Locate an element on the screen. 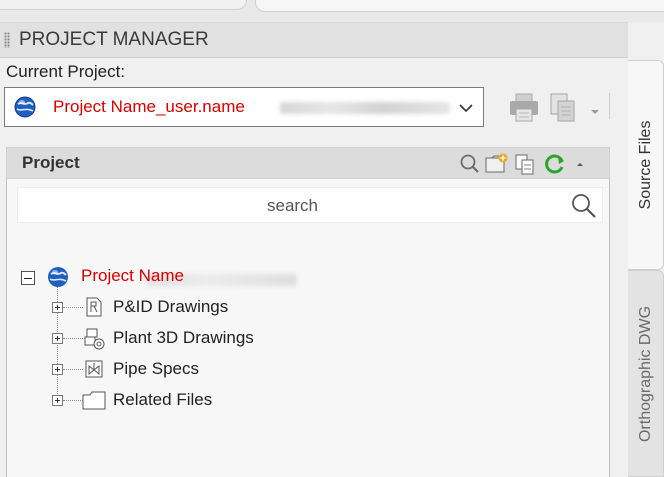  toolbar-separator is located at coordinates (609, 106).